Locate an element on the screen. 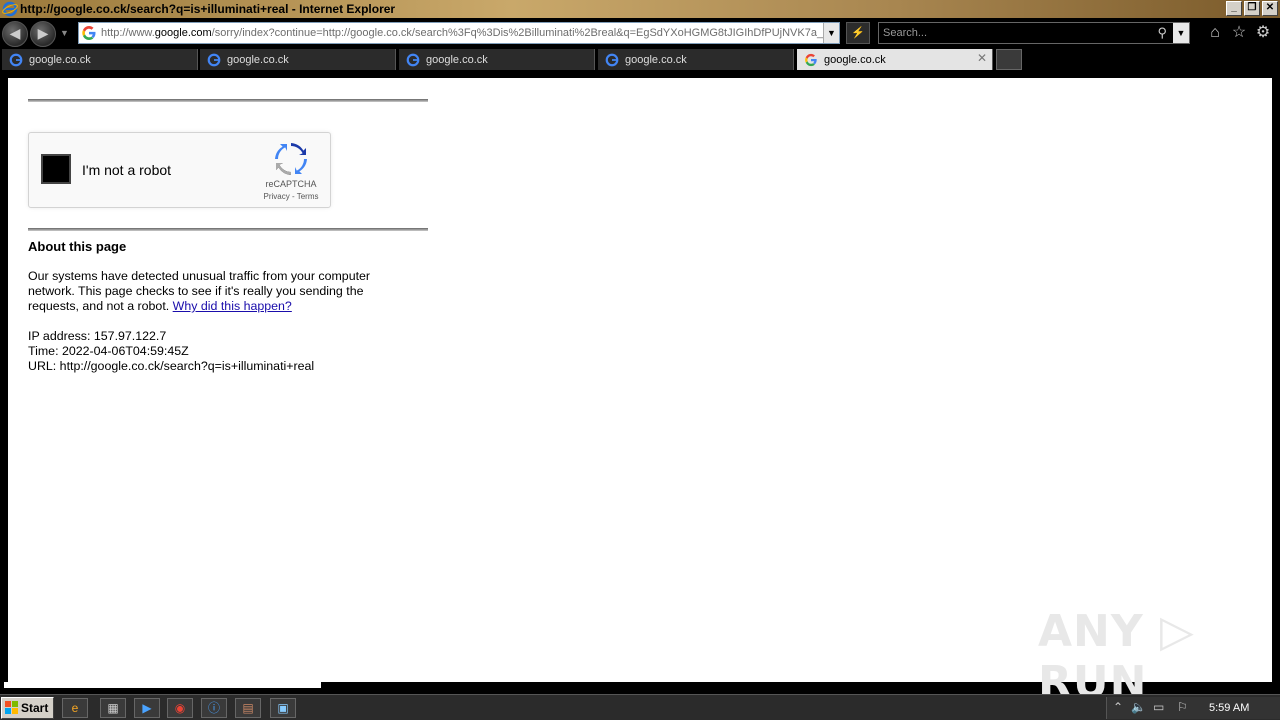 This screenshot has height=720, width=1280. recaptcha-privacy-terms-links: Privacy - Terms is located at coordinates (291, 196).